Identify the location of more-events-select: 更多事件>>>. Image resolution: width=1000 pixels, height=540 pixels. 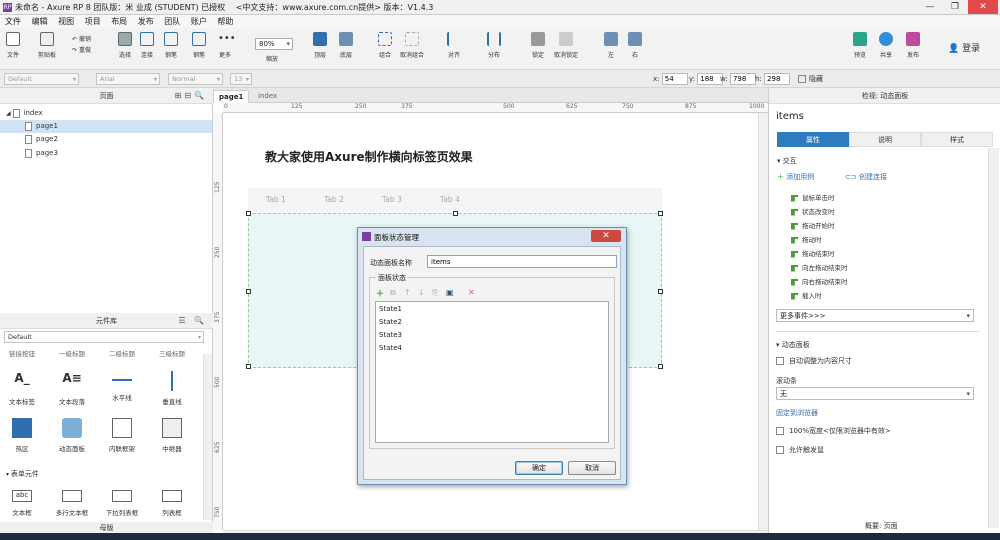
(875, 315).